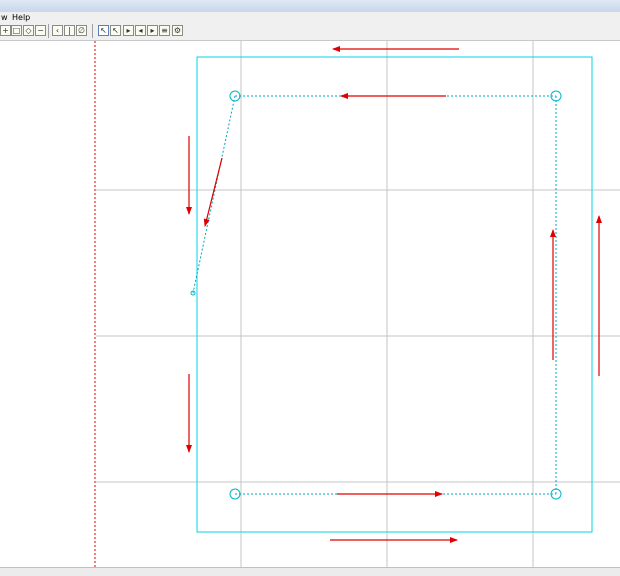 This screenshot has width=620, height=576. Describe the element at coordinates (40, 30) in the screenshot. I see `zoom-out-icon: −` at that location.